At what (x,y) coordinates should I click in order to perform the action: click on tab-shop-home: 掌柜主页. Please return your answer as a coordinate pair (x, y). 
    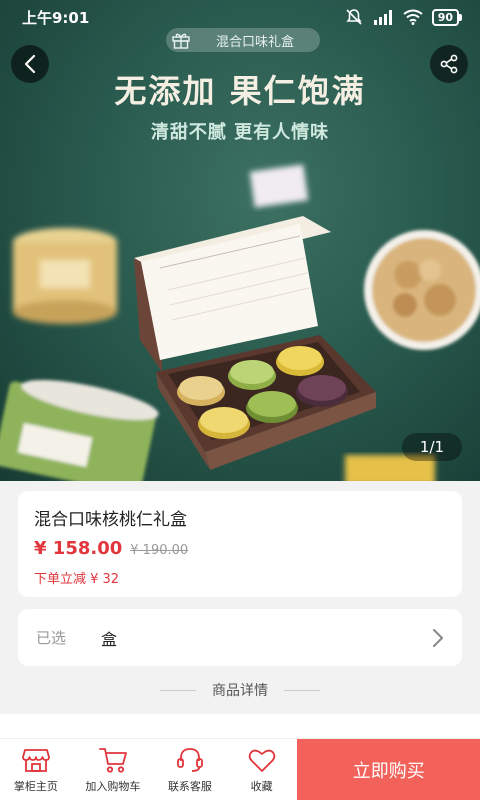
    Looking at the image, I should click on (36, 769).